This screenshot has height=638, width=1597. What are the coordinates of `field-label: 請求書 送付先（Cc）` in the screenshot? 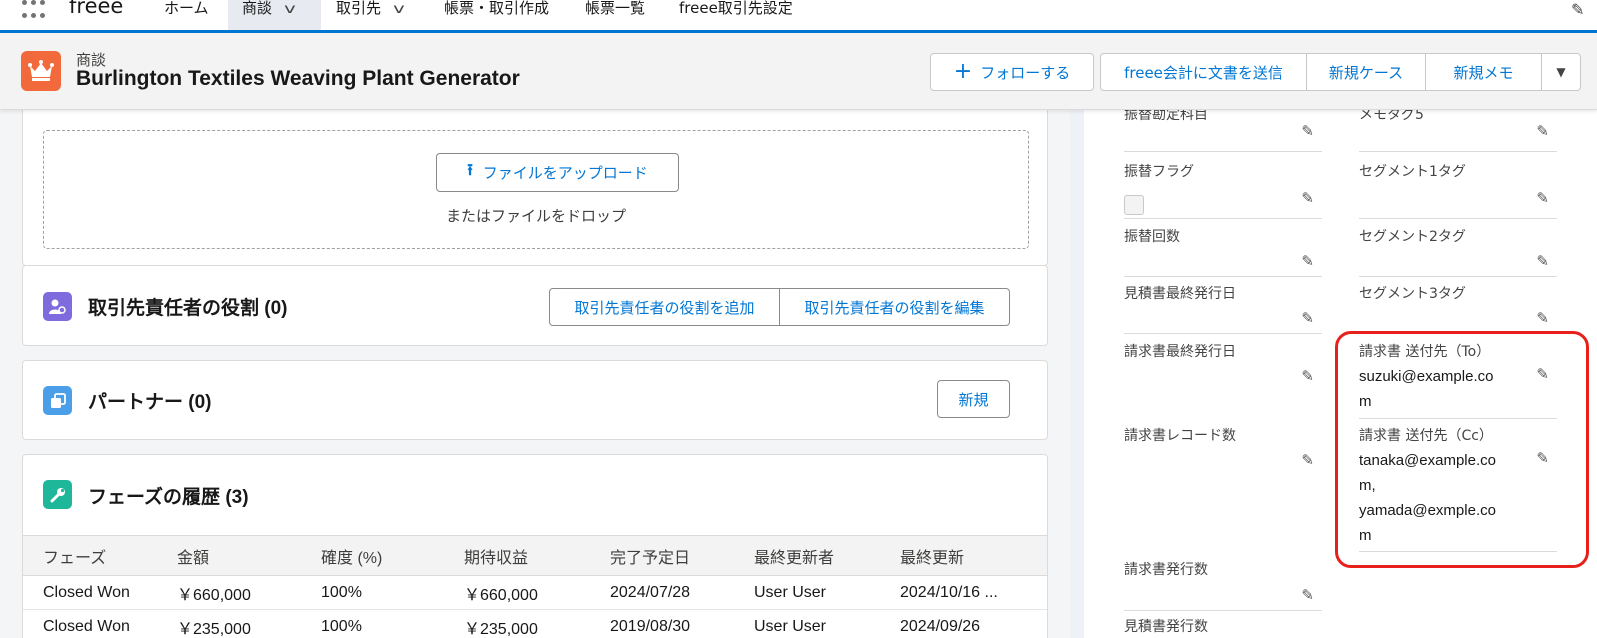 It's located at (1426, 436).